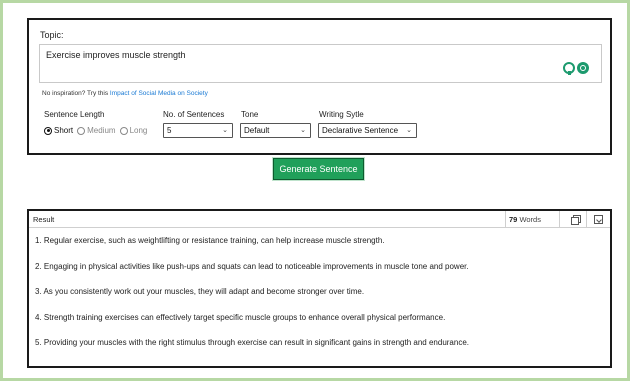  What do you see at coordinates (250, 114) in the screenshot?
I see `tone-label: Tone` at bounding box center [250, 114].